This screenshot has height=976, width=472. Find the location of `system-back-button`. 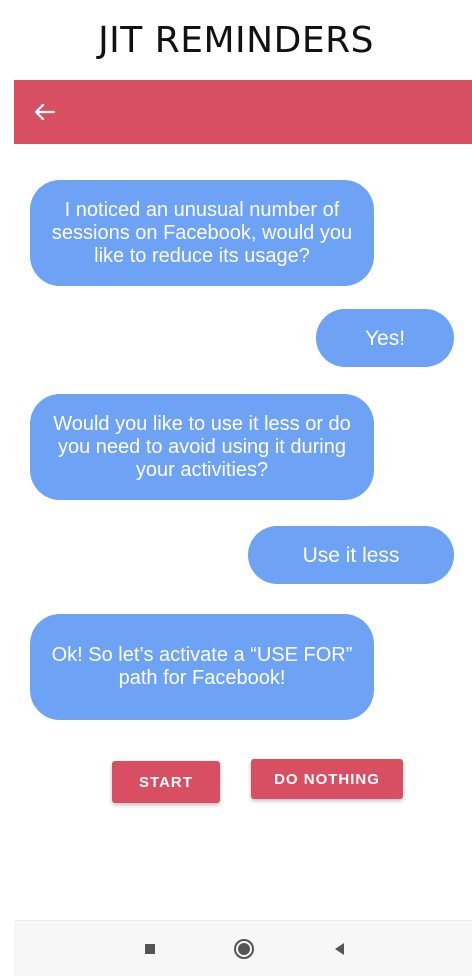

system-back-button is located at coordinates (340, 949).